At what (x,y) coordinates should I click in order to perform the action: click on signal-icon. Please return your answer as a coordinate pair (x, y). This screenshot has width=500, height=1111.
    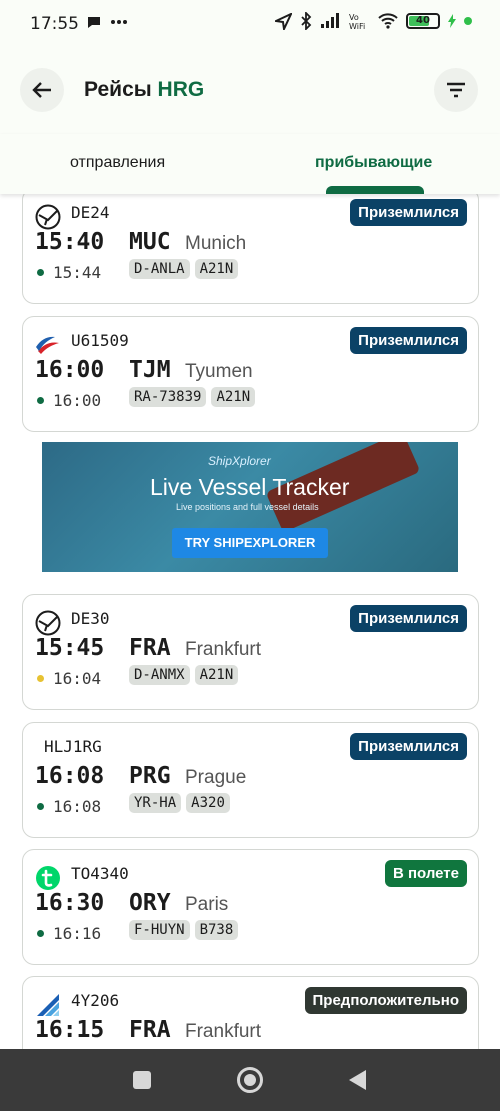
    Looking at the image, I should click on (330, 20).